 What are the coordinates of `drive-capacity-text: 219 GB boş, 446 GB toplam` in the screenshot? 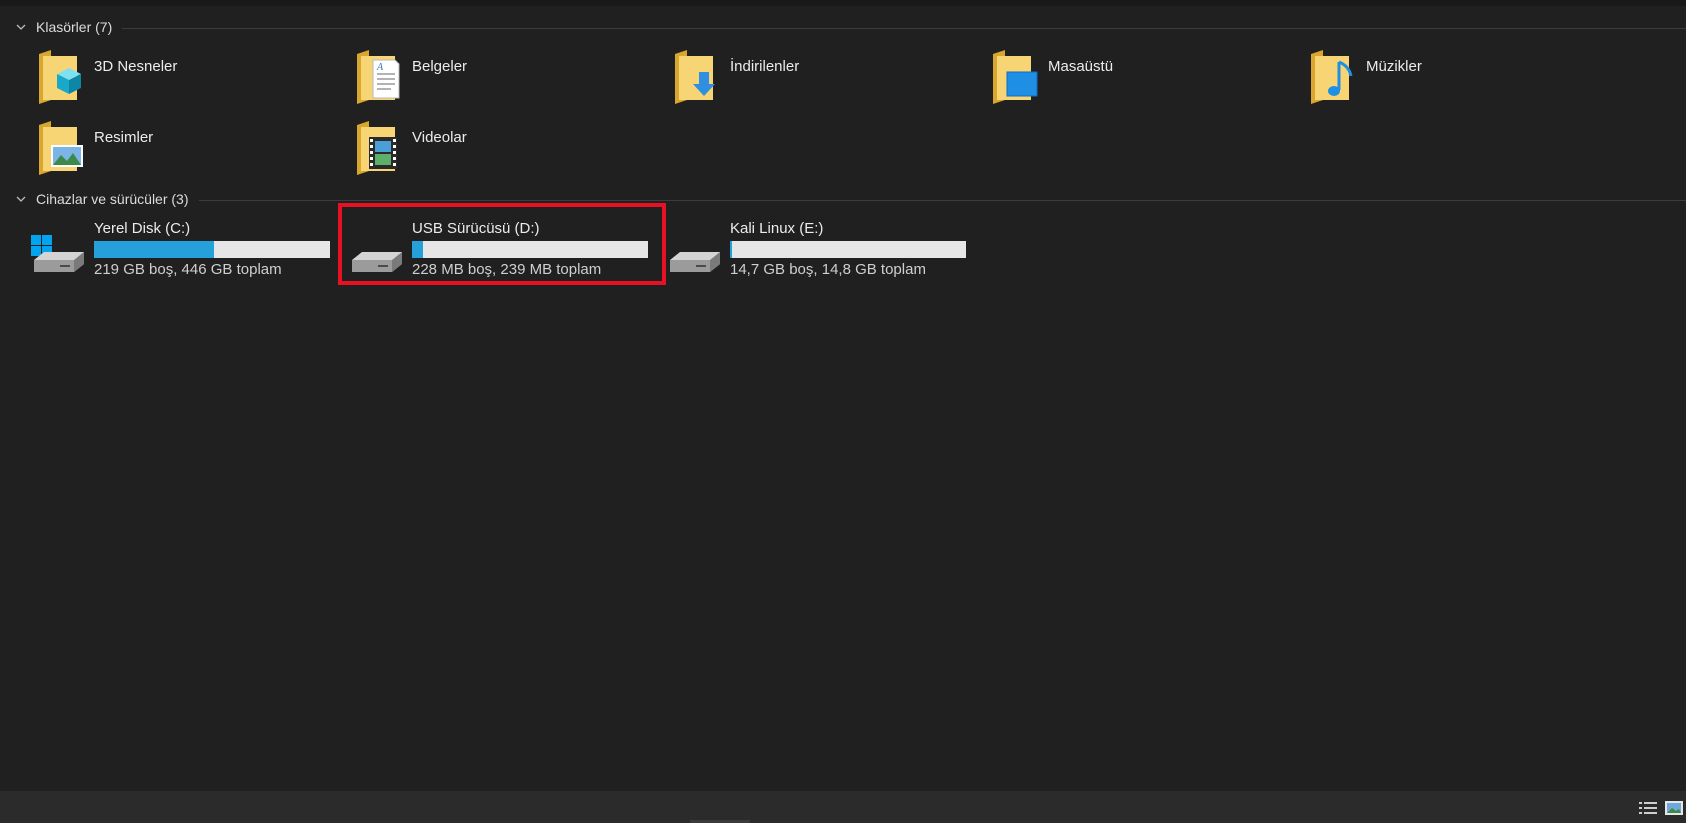 It's located at (188, 269).